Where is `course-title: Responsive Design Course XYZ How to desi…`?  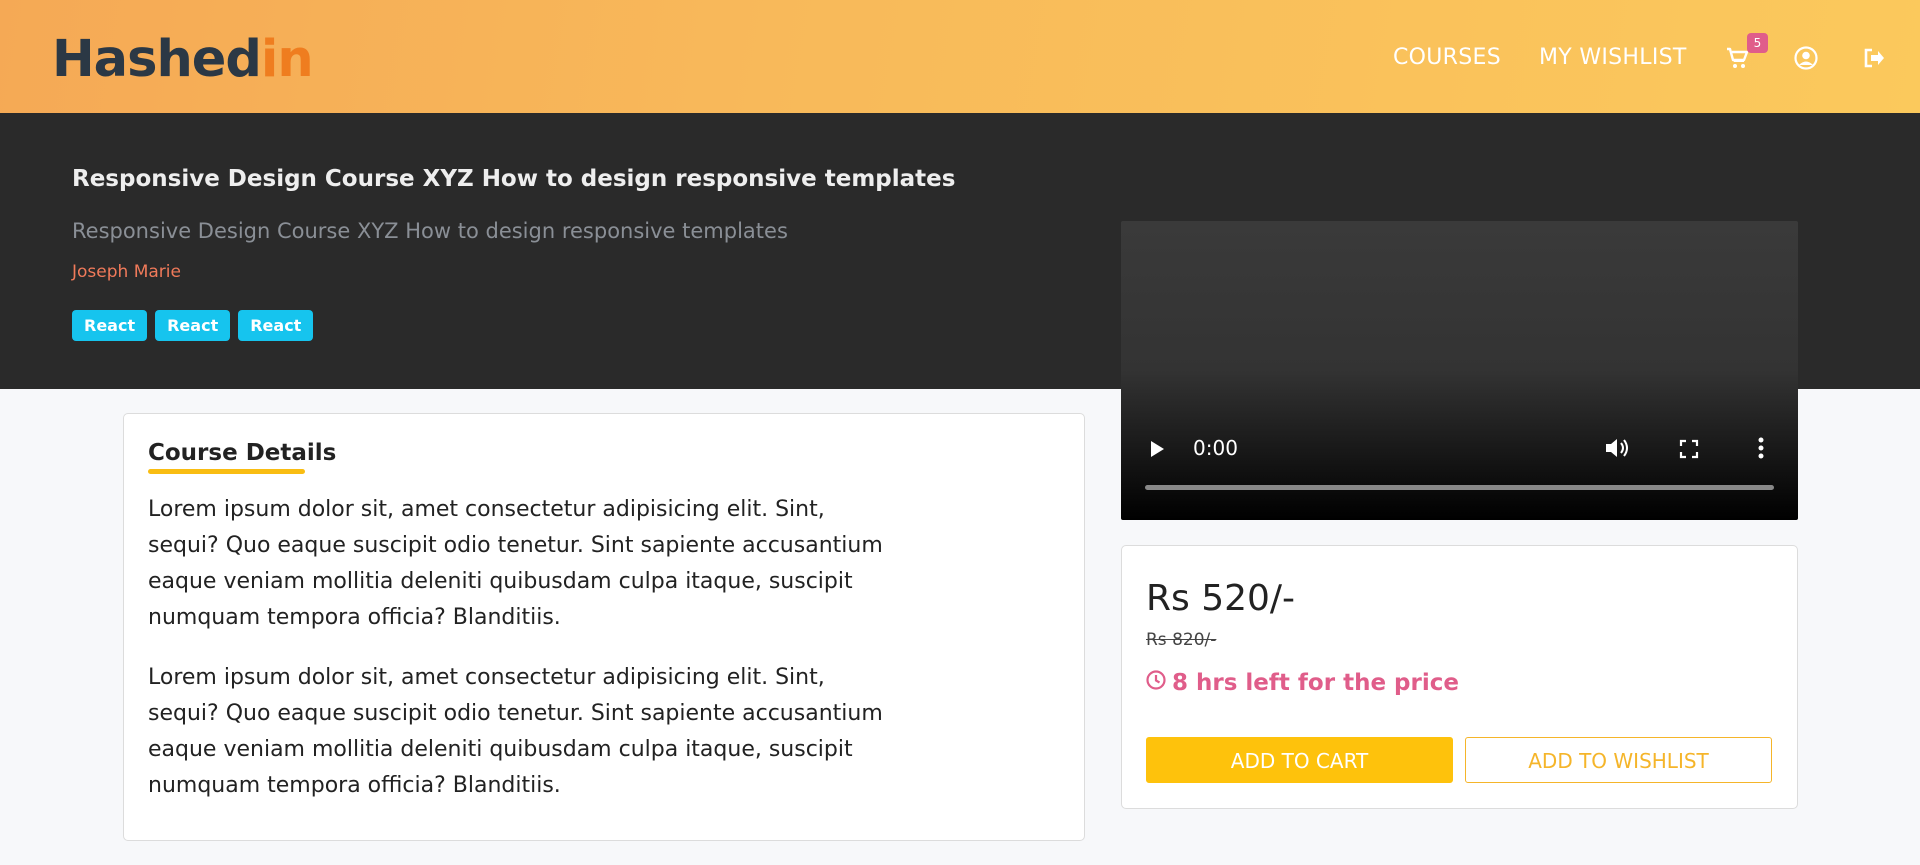
course-title: Responsive Design Course XYZ How to desi… is located at coordinates (514, 179).